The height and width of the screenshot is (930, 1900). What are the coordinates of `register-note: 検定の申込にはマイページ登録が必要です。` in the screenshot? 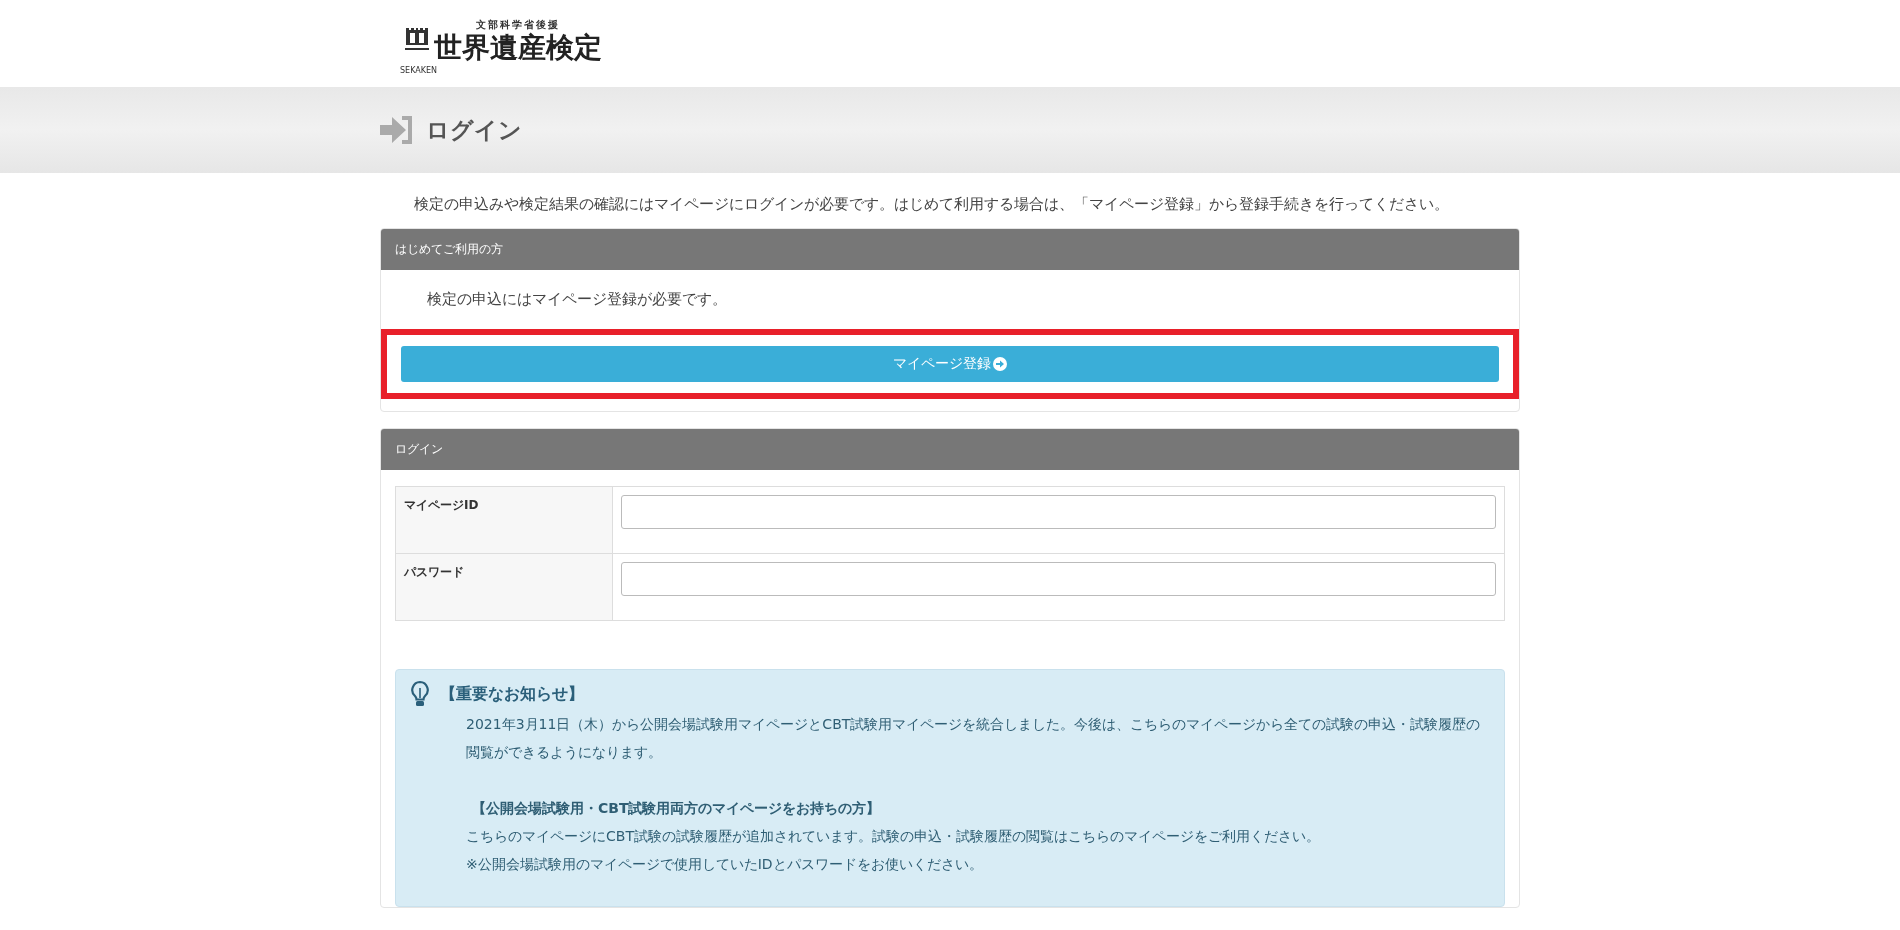 It's located at (577, 299).